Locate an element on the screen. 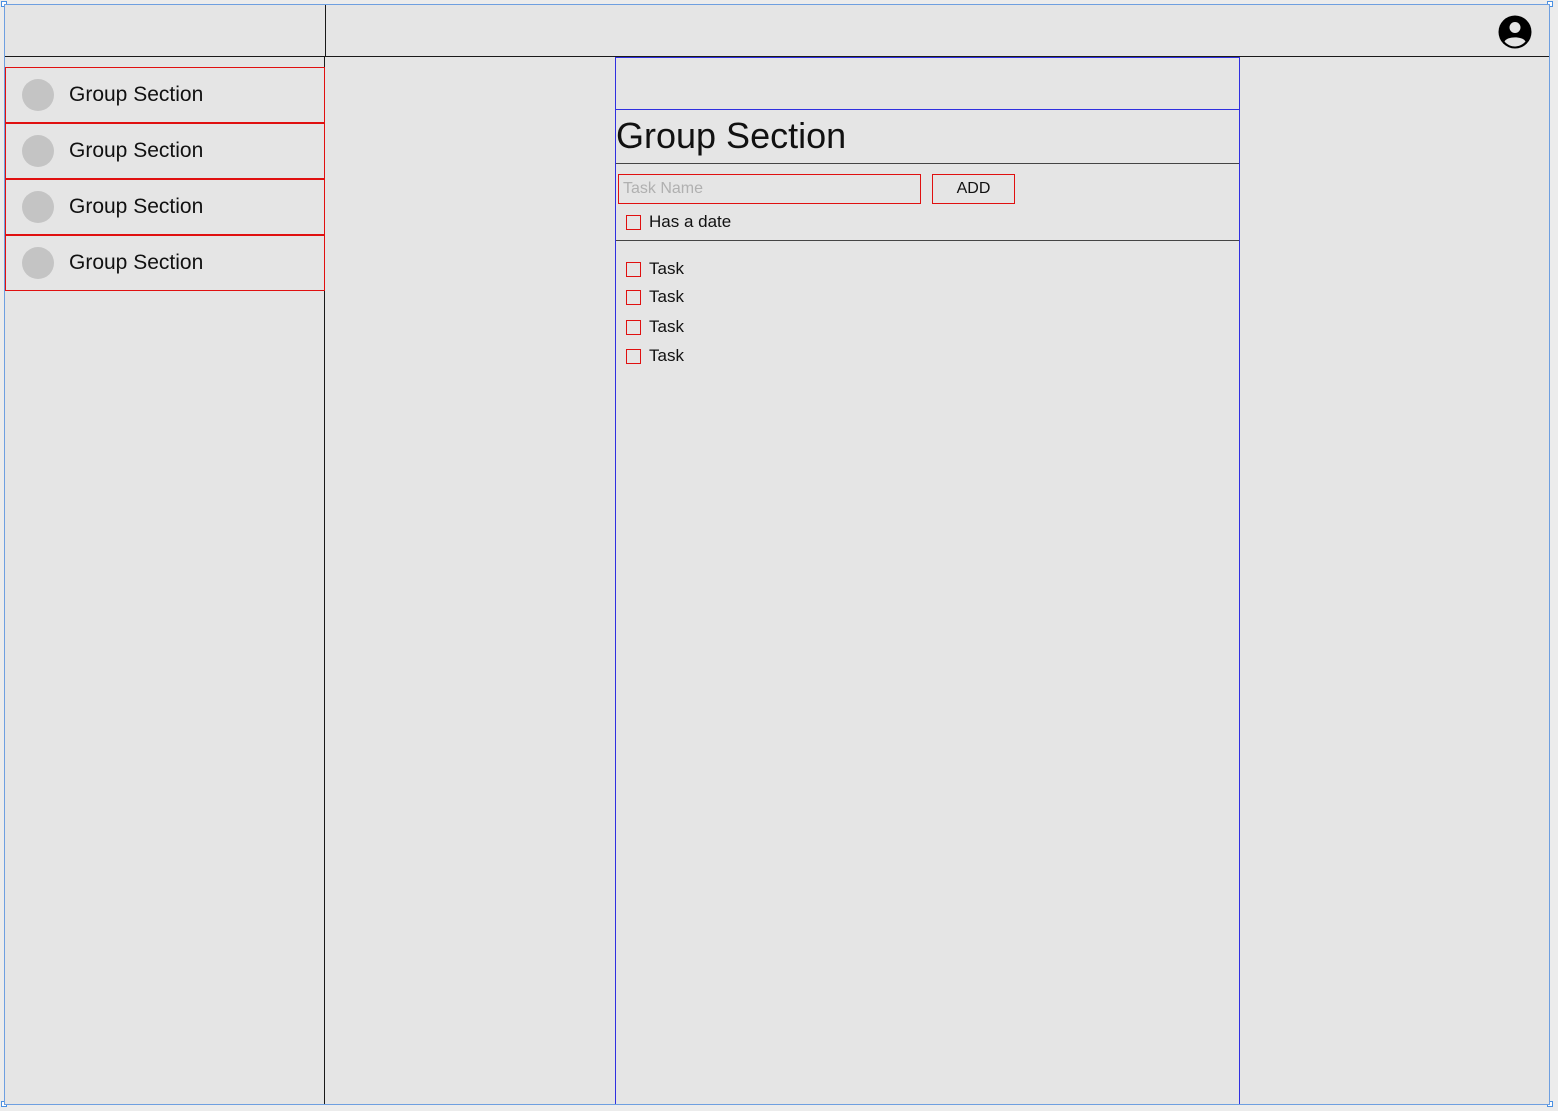 Image resolution: width=1558 pixels, height=1111 pixels. add-task-form: ADD Has a date is located at coordinates (927, 202).